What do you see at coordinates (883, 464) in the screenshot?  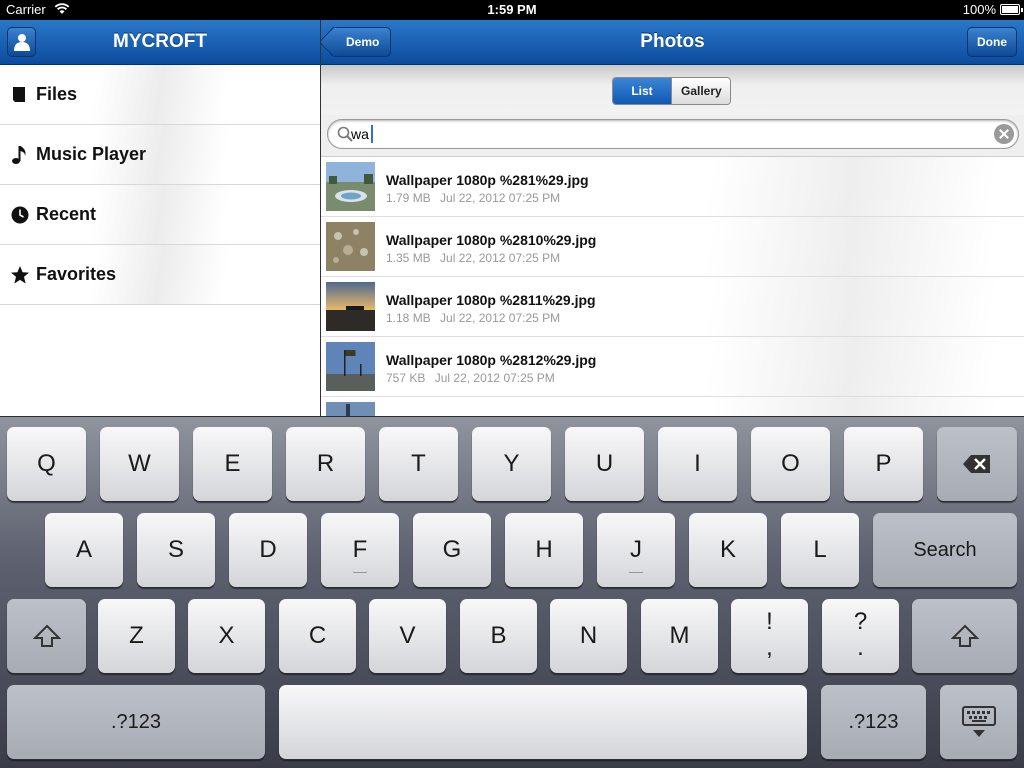 I see `key-p: P` at bounding box center [883, 464].